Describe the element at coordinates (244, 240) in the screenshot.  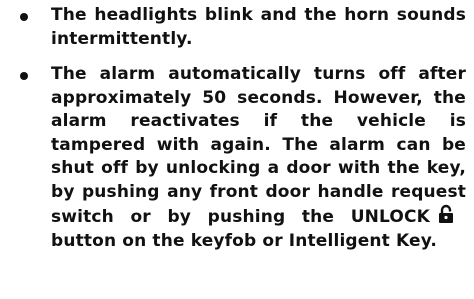
I see `bullet-text-after-icon: button on the keyfob or Intelligent Key.` at that location.